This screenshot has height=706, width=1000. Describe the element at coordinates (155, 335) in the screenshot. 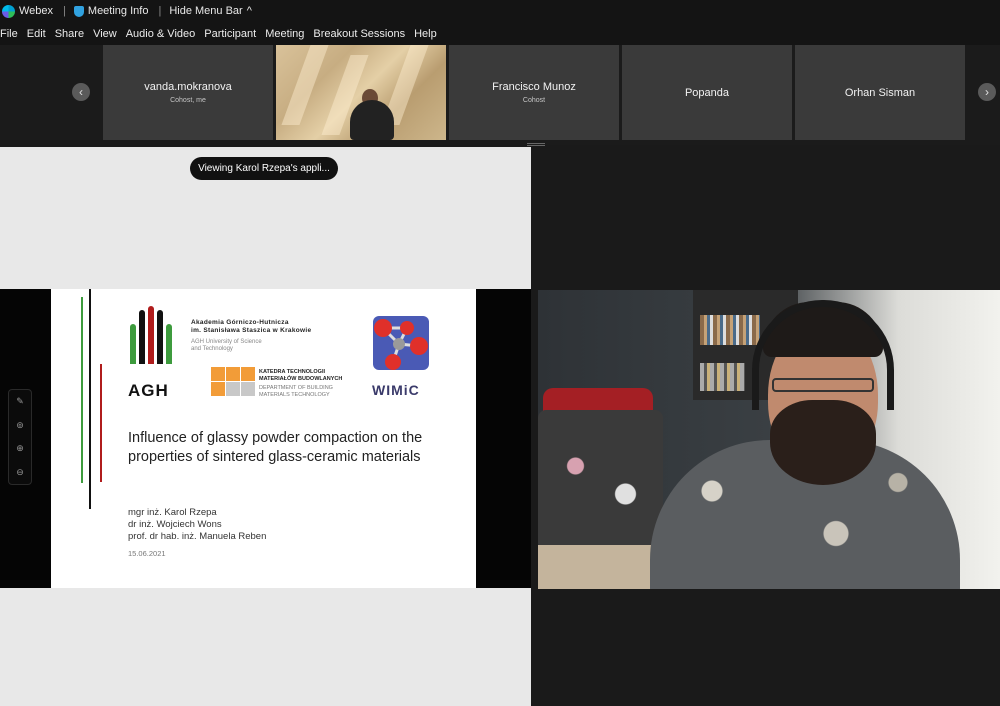

I see `agh-logo` at that location.